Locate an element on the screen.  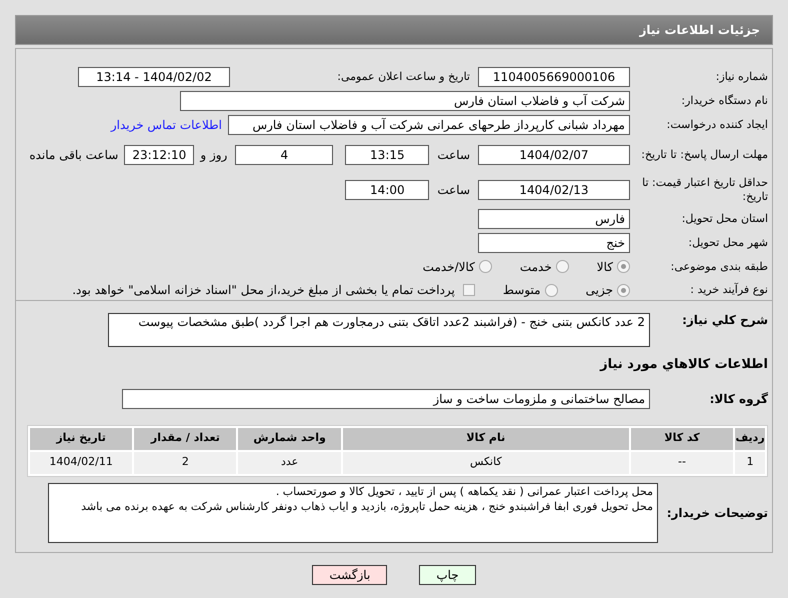
radio-label: متوسط is located at coordinates (521, 291).